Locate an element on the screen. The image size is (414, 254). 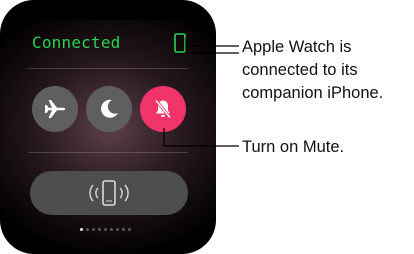
bell-slash-icon is located at coordinates (163, 109).